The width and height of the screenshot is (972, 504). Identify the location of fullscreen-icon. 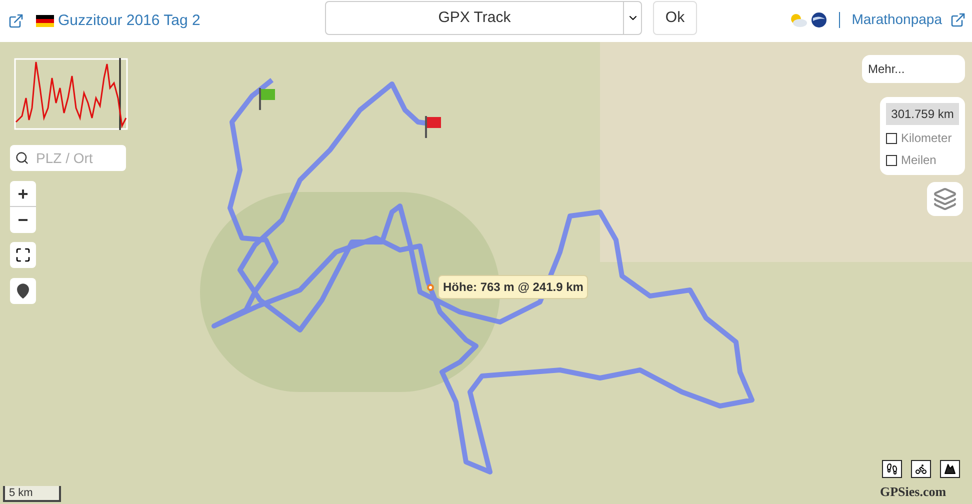
(23, 255).